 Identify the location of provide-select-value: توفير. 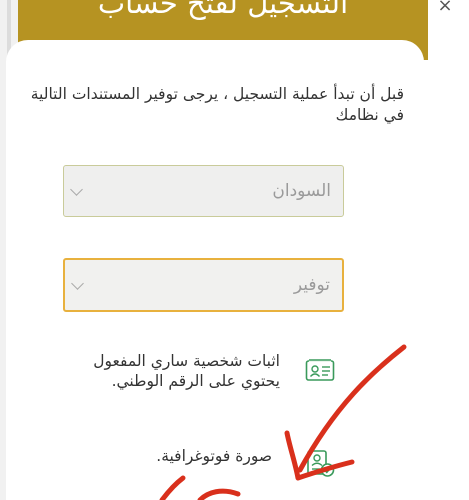
(311, 285).